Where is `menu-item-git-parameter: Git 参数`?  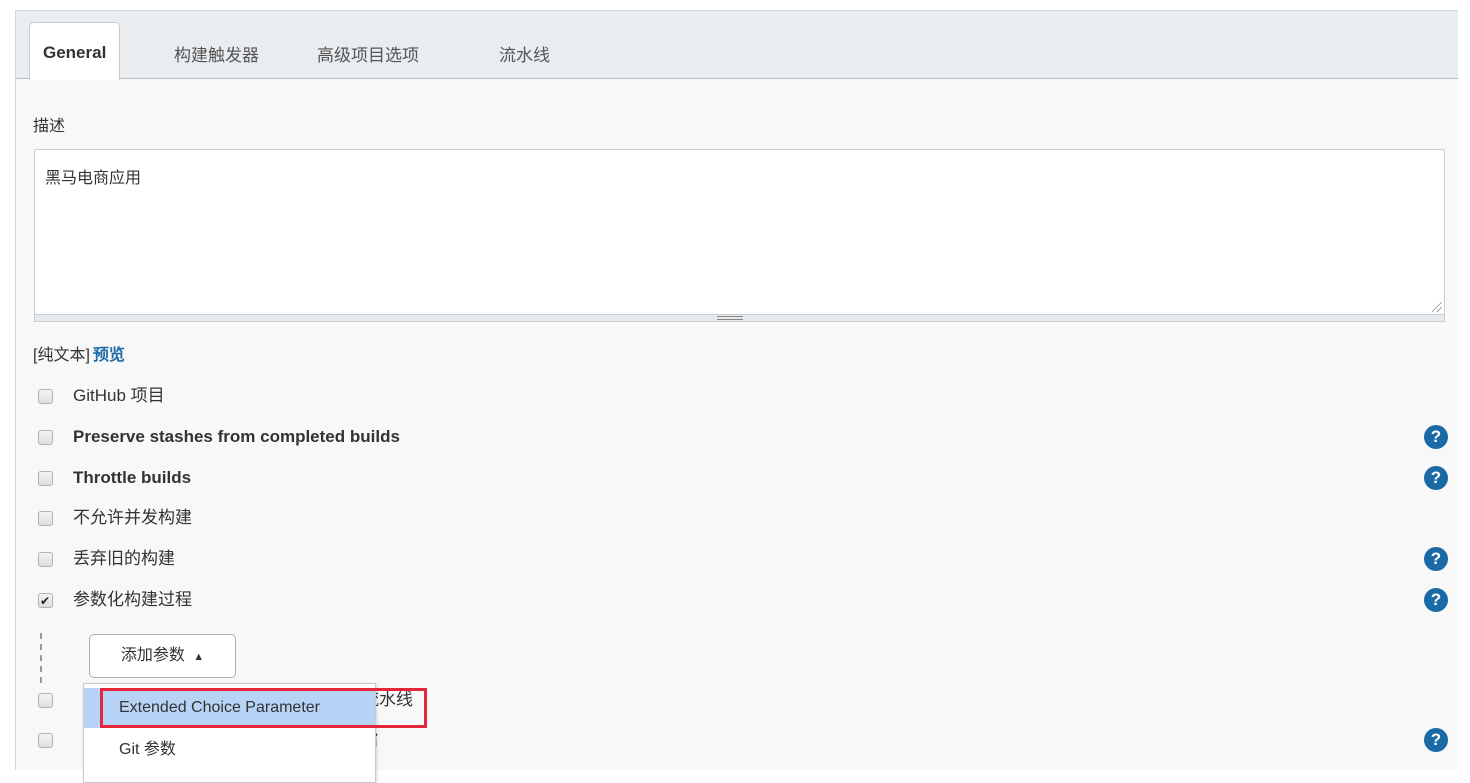 menu-item-git-parameter: Git 参数 is located at coordinates (229, 750).